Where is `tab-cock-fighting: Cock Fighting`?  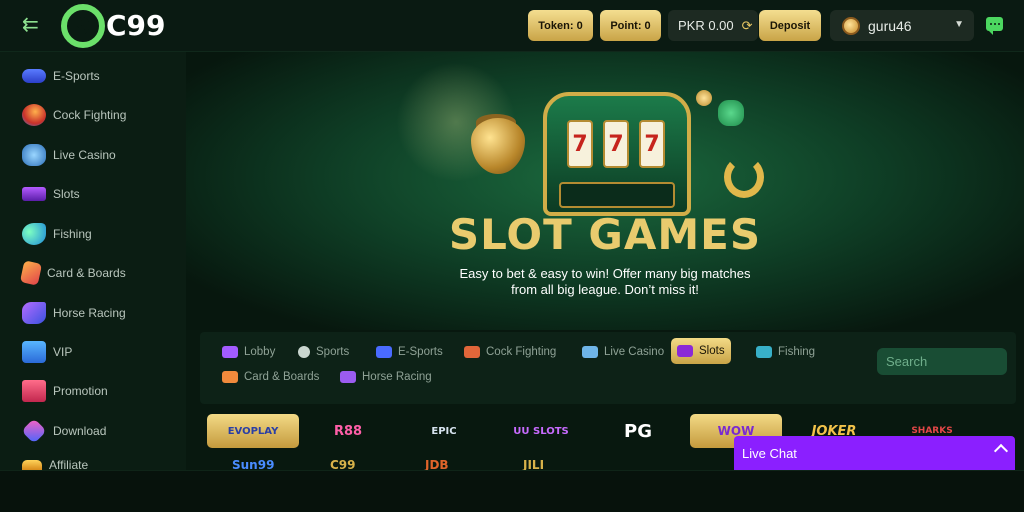 tab-cock-fighting: Cock Fighting is located at coordinates (510, 352).